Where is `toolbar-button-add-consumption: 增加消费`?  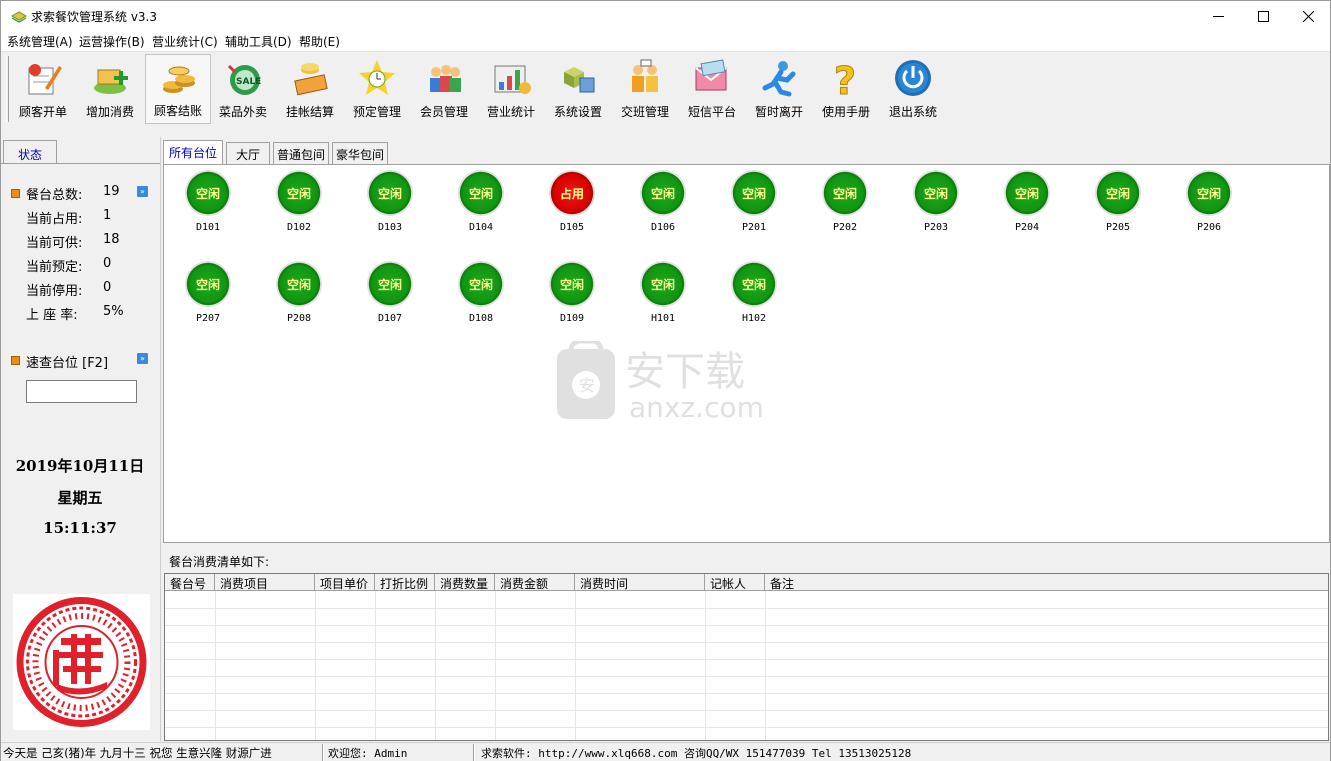
toolbar-button-add-consumption: 增加消费 is located at coordinates (110, 89).